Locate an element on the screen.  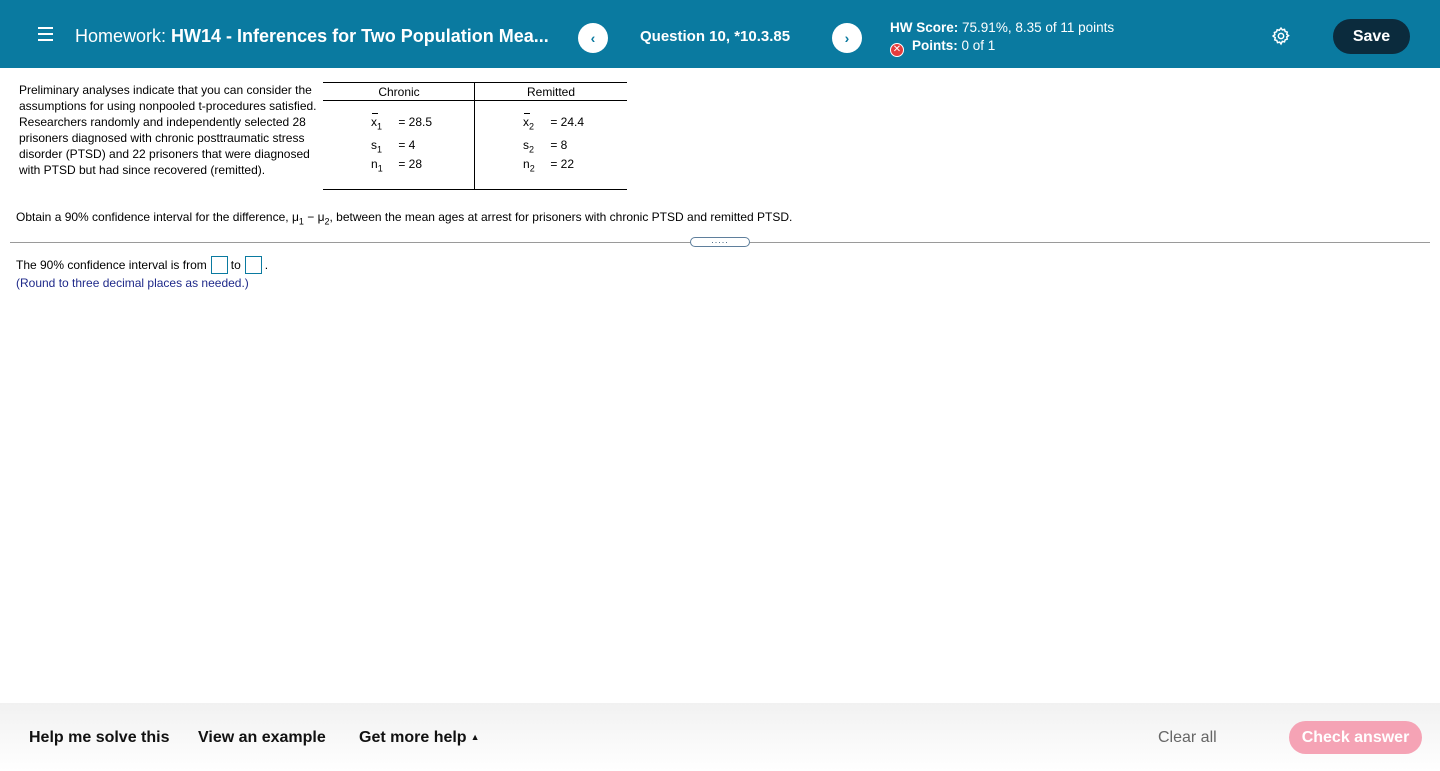
stat-n-1: n1 = 28 is located at coordinates (397, 165).